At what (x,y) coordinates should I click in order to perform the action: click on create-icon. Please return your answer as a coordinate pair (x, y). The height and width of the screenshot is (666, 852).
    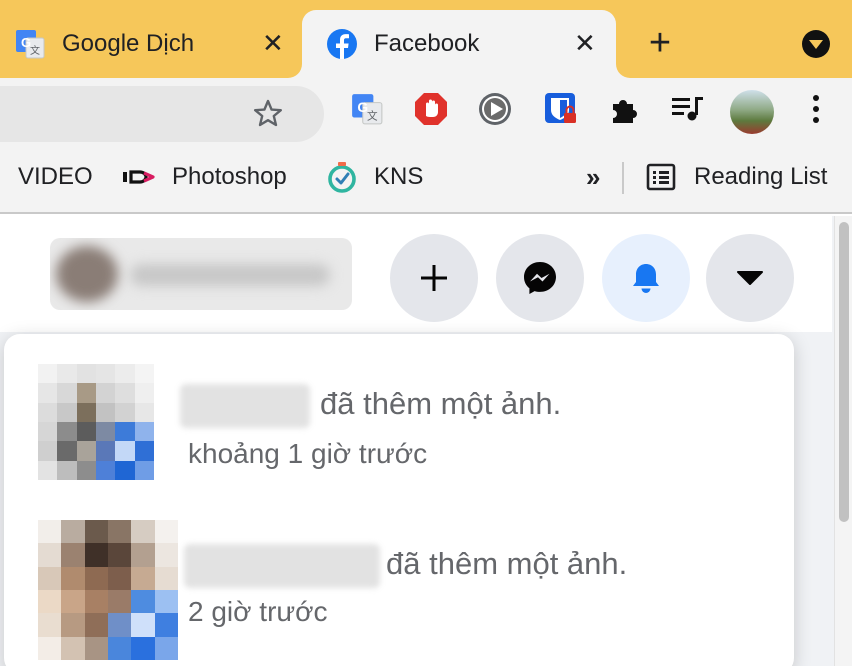
    Looking at the image, I should click on (434, 278).